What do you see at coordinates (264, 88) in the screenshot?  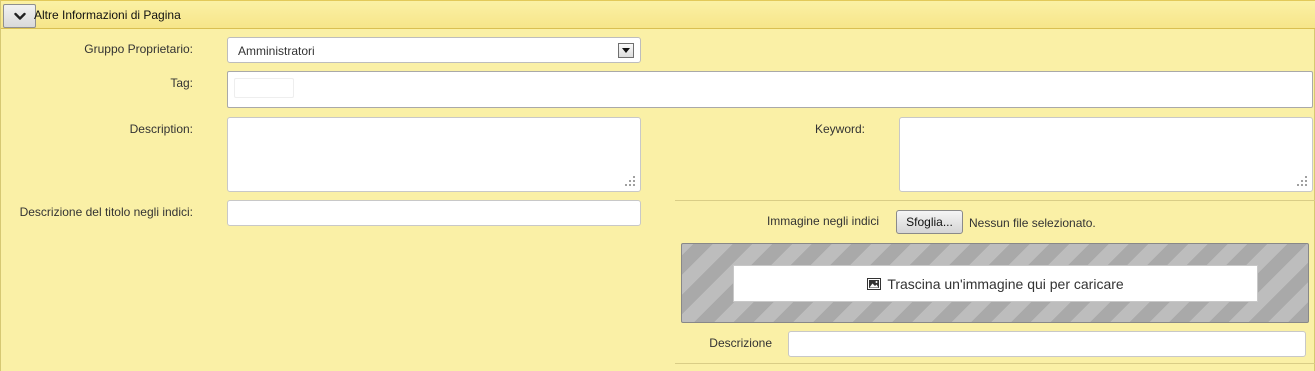 I see `tag-entry-box` at bounding box center [264, 88].